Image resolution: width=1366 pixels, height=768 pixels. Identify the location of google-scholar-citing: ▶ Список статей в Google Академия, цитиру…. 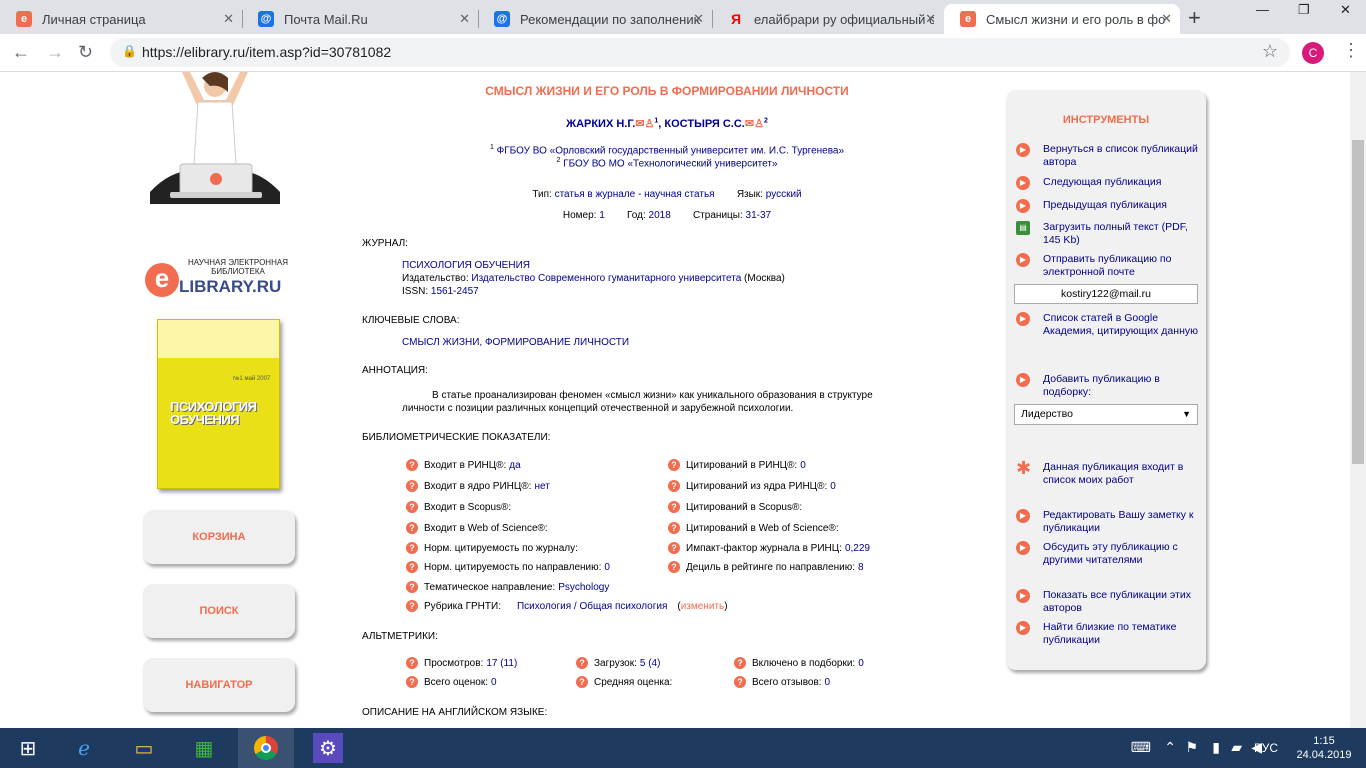
(1108, 325).